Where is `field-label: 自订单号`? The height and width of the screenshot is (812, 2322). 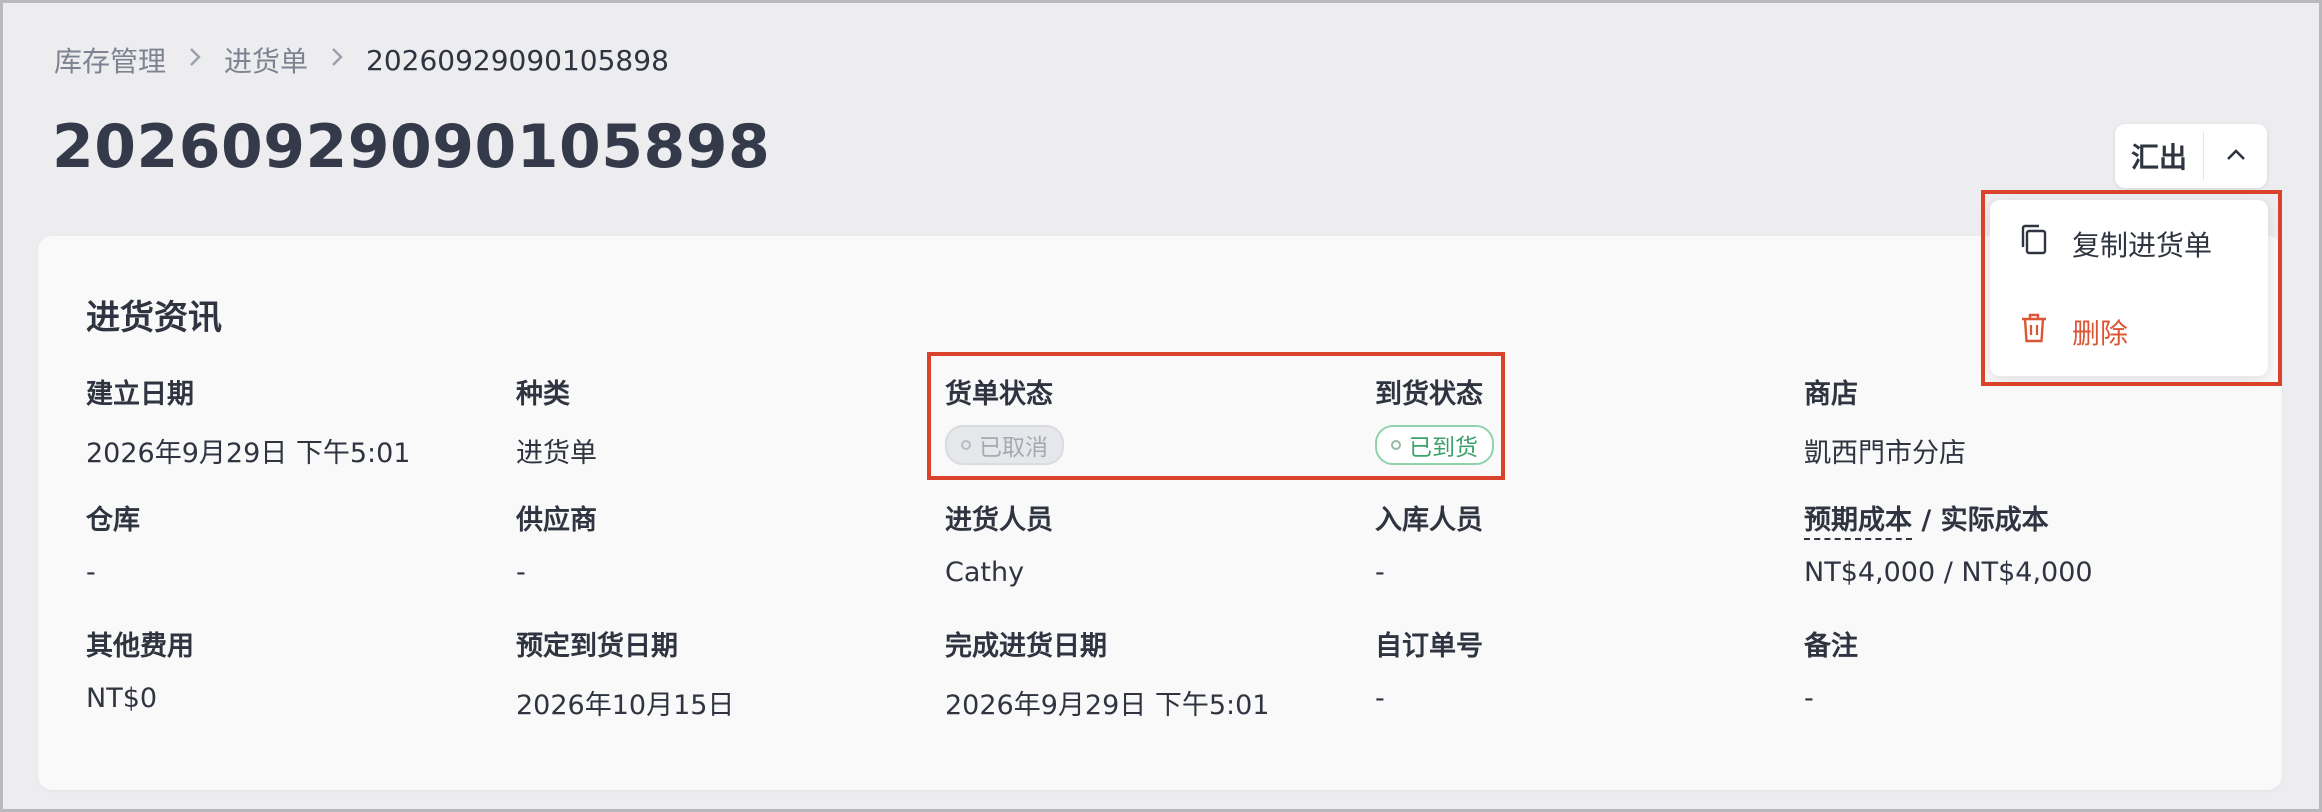
field-label: 自订单号 is located at coordinates (1429, 646).